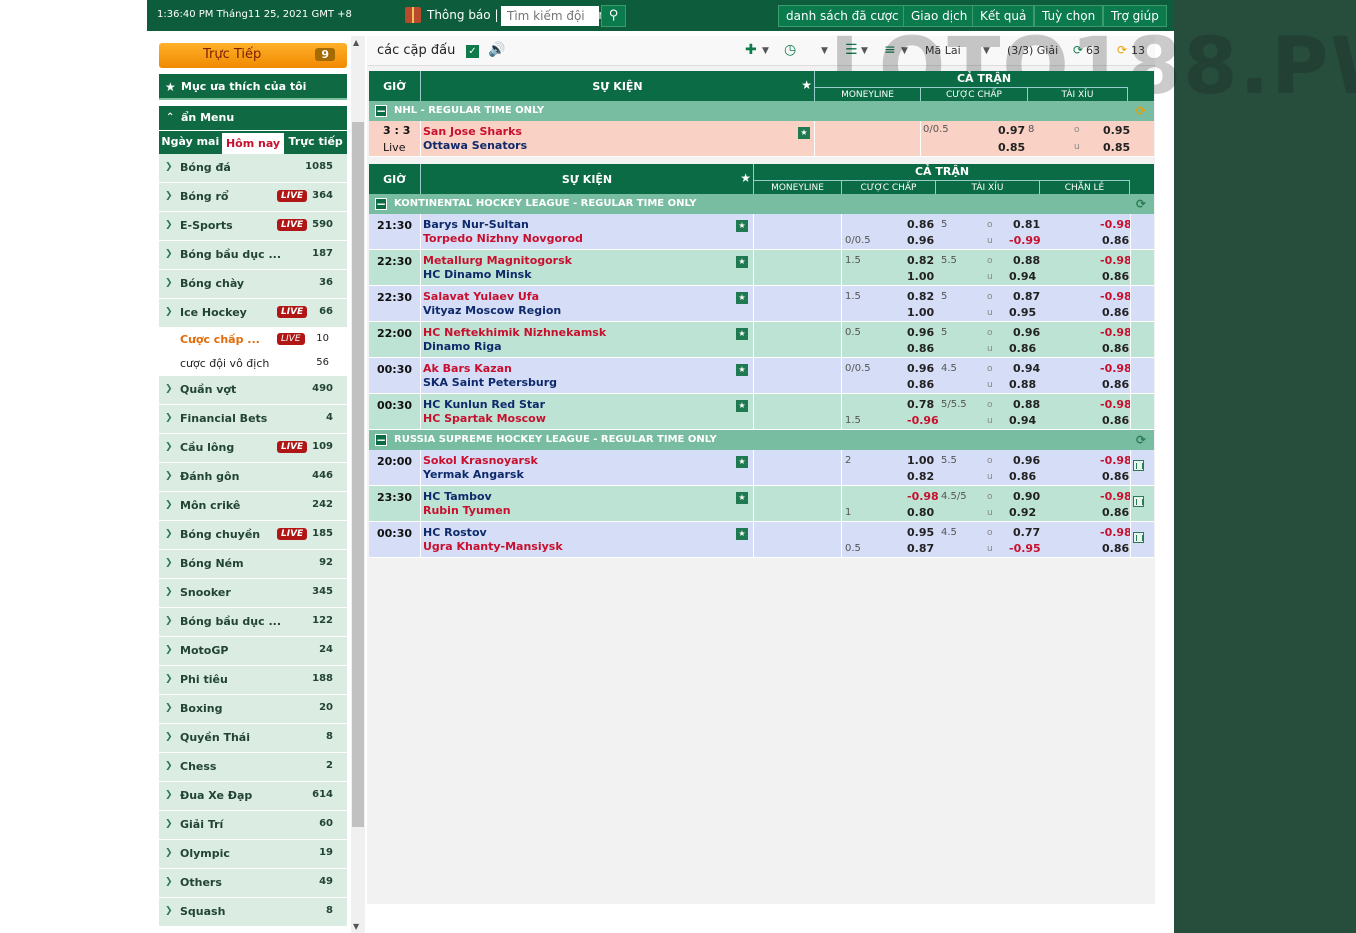  Describe the element at coordinates (490, 382) in the screenshot. I see `away-team: SKA Saint Petersburg` at that location.